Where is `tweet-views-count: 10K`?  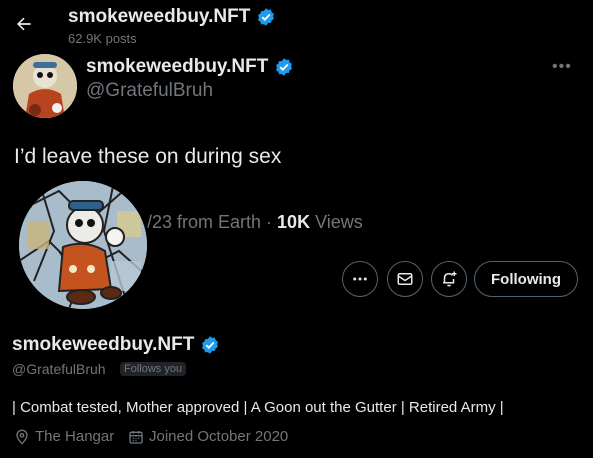 tweet-views-count: 10K is located at coordinates (294, 222).